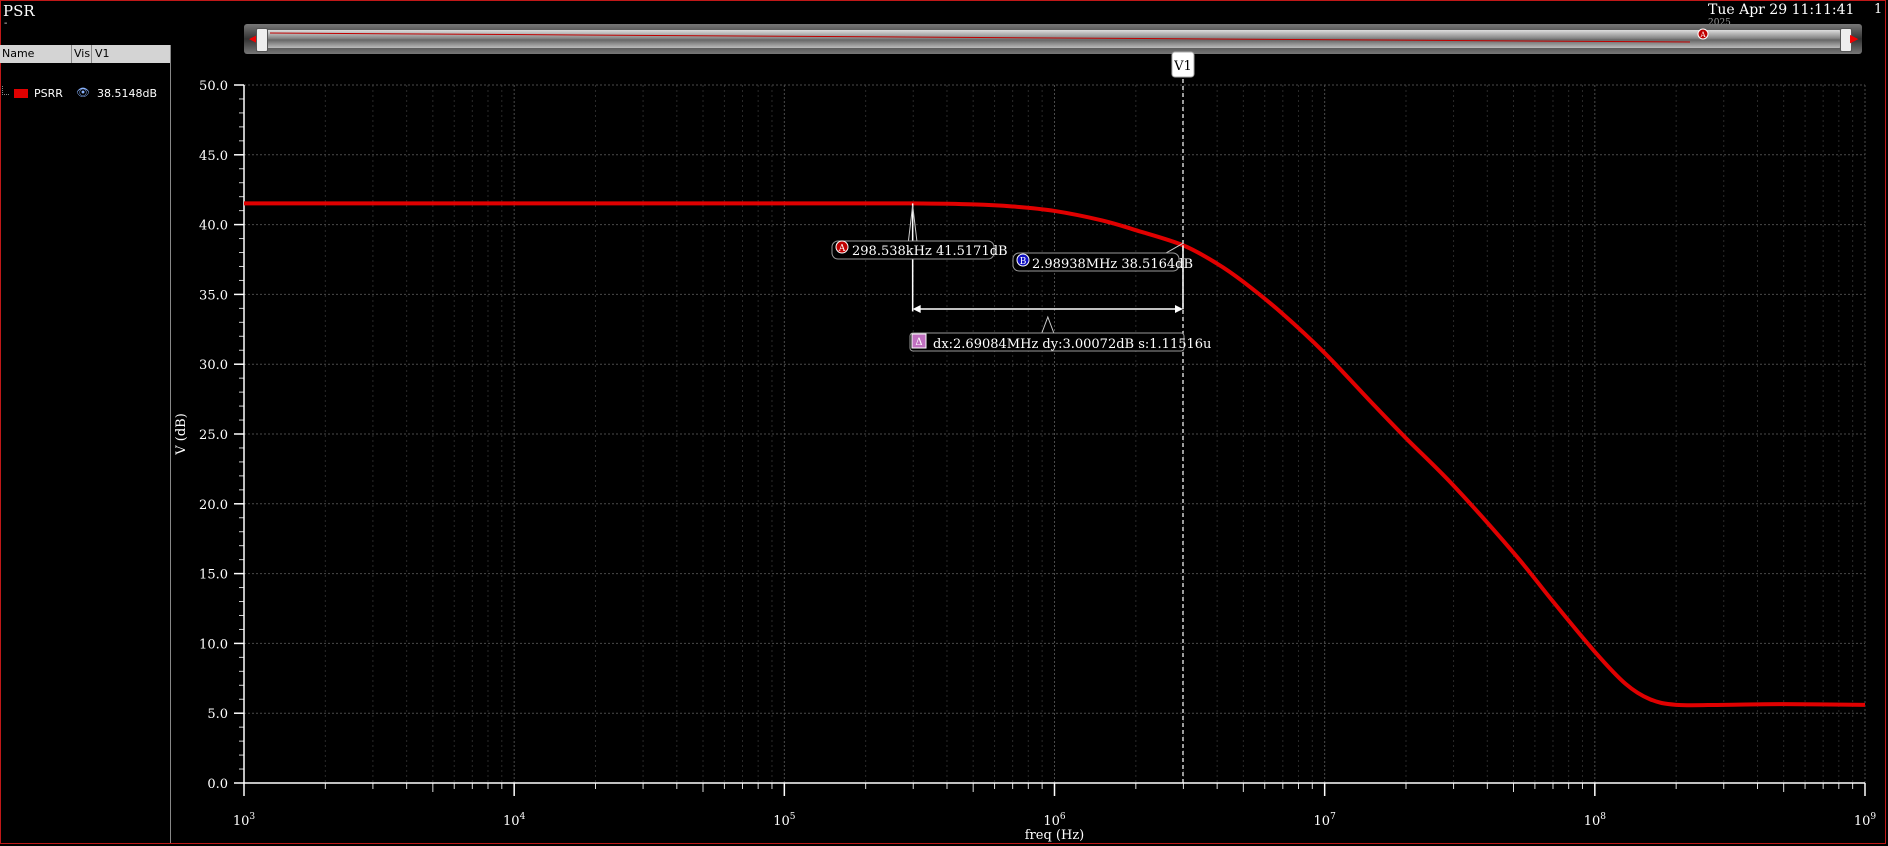 The image size is (1888, 846). What do you see at coordinates (1182, 66) in the screenshot?
I see `cursor-v1-label: V1` at bounding box center [1182, 66].